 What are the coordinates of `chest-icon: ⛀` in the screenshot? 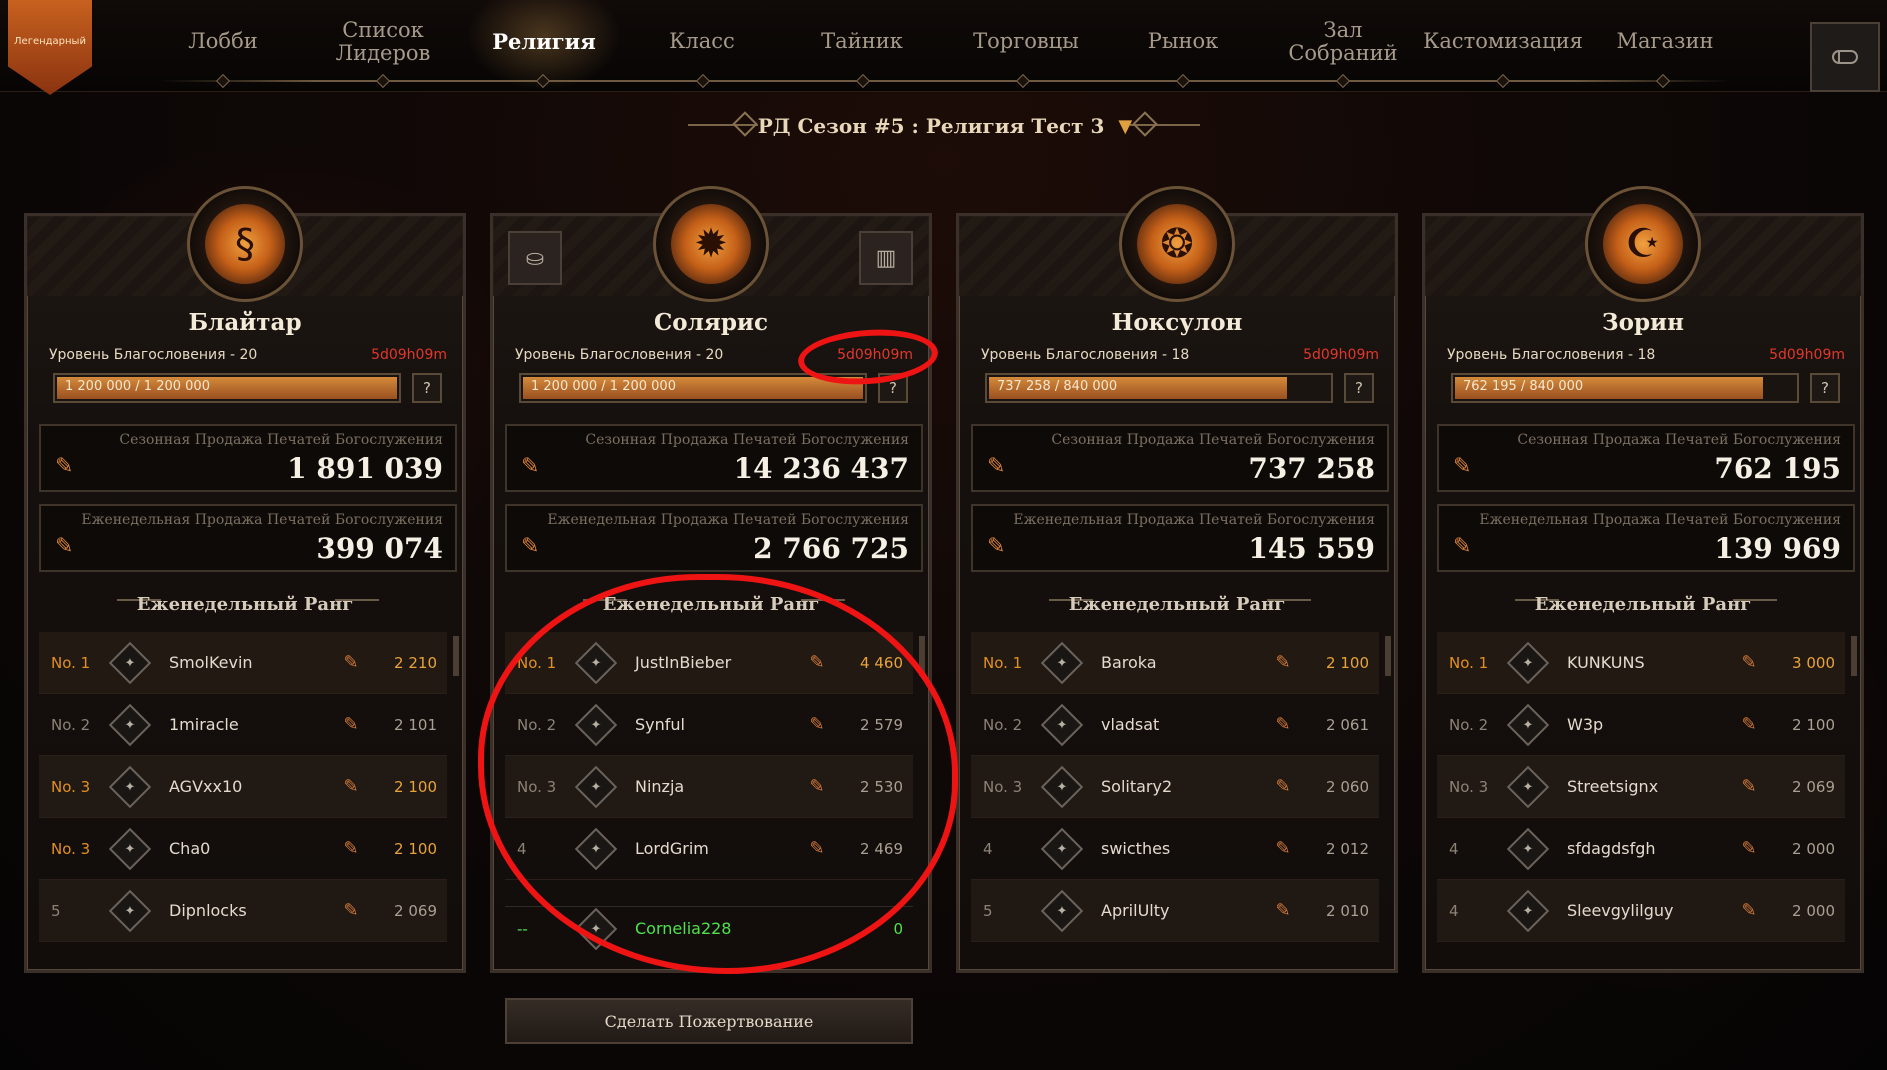 It's located at (535, 258).